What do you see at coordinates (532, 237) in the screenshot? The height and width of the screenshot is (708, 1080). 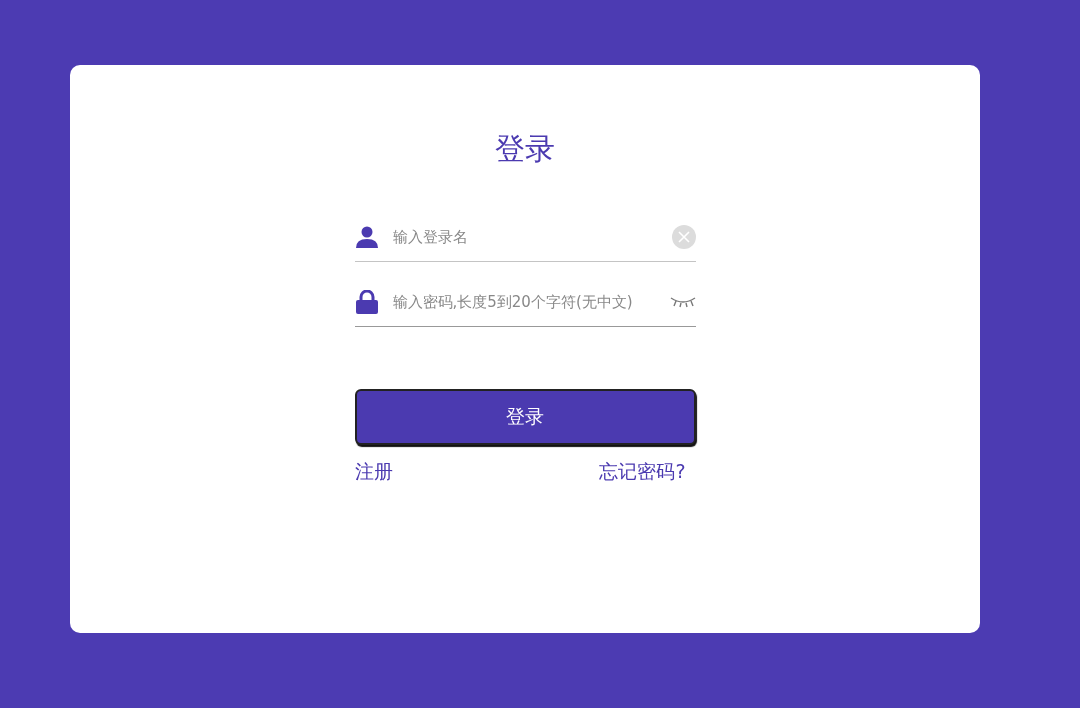 I see `username-field: 输入登录名` at bounding box center [532, 237].